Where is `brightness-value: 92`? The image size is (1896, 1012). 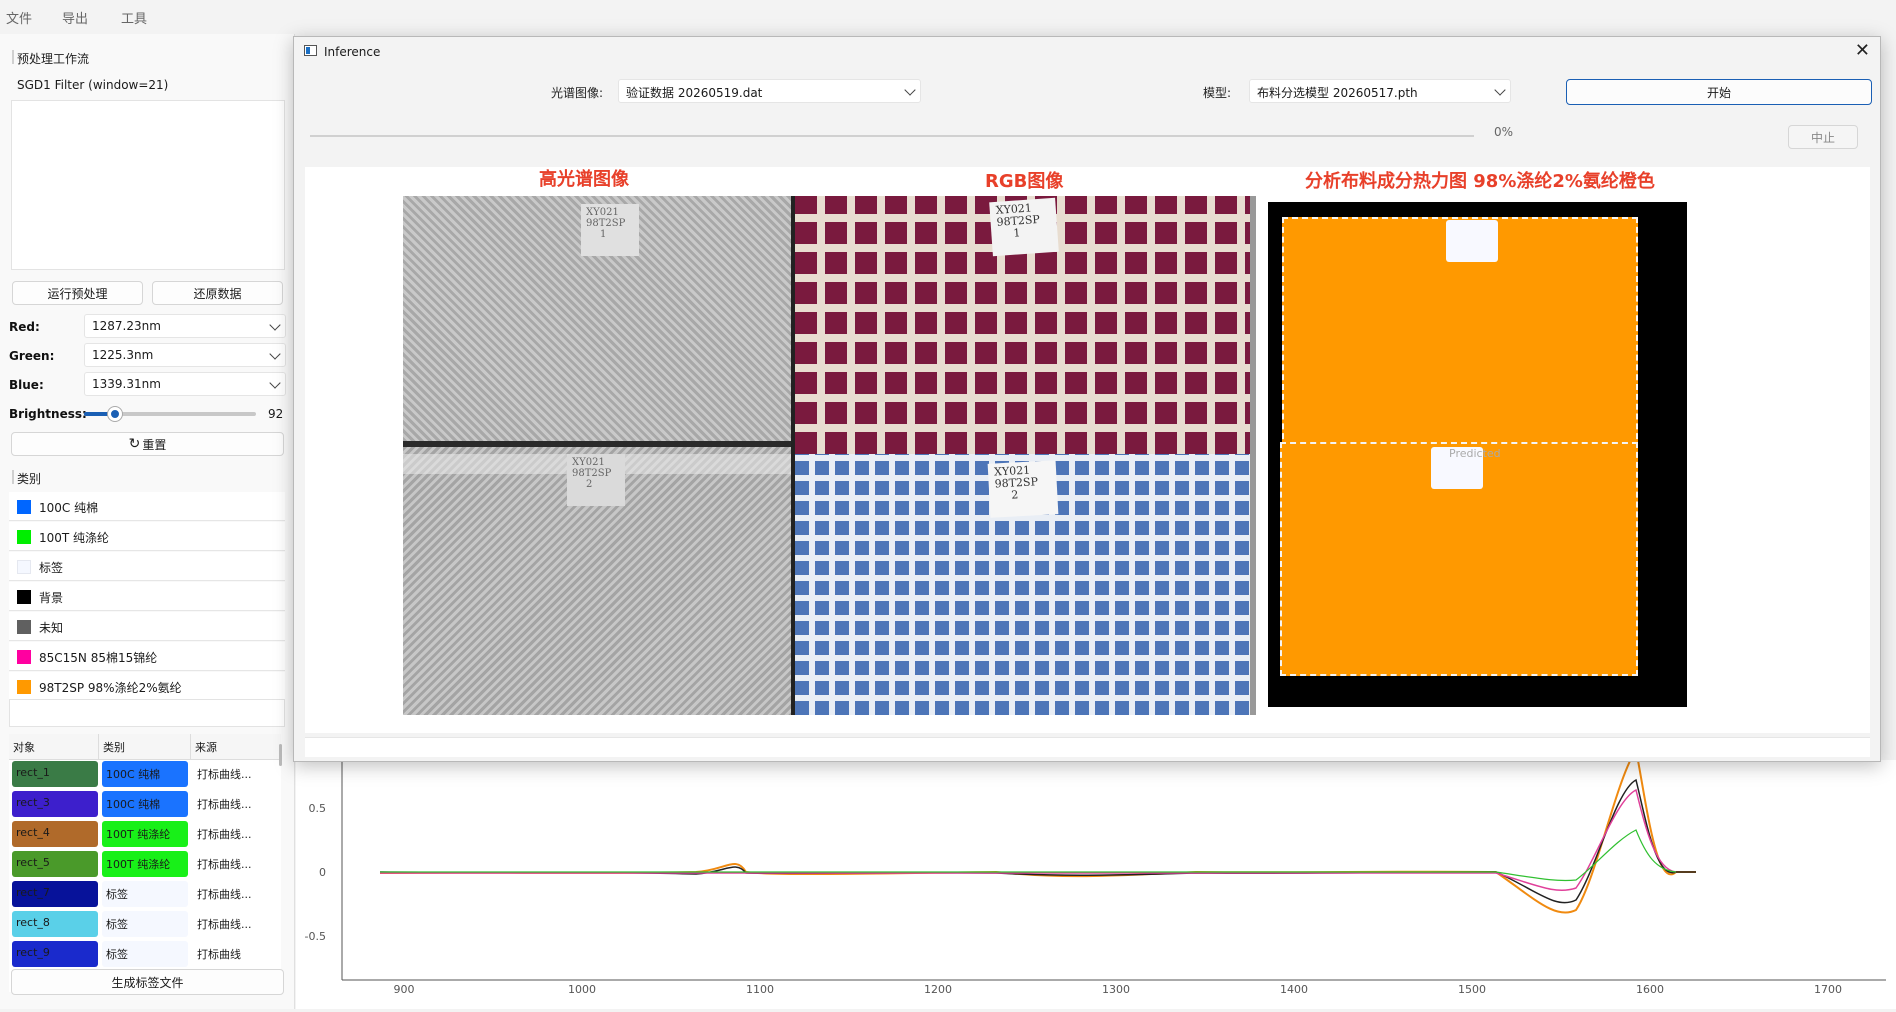
brightness-value: 92 is located at coordinates (276, 414).